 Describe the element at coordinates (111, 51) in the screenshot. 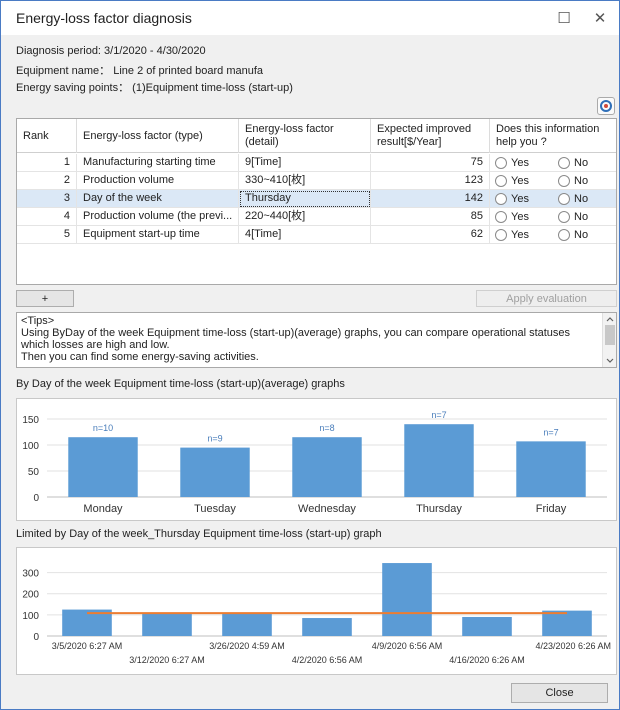

I see `diagnosis-period: Diagnosis period: 3/1/2020 - 4/30/2020` at that location.